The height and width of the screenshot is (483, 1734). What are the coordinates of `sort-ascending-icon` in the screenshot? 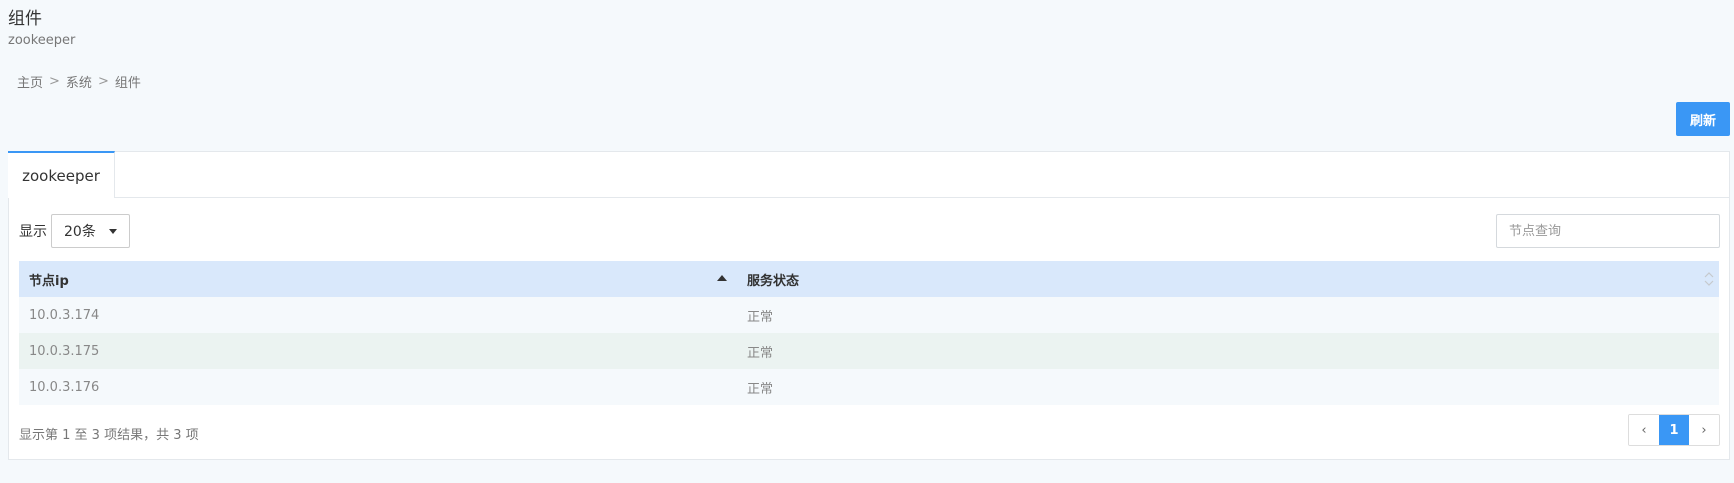 It's located at (722, 278).